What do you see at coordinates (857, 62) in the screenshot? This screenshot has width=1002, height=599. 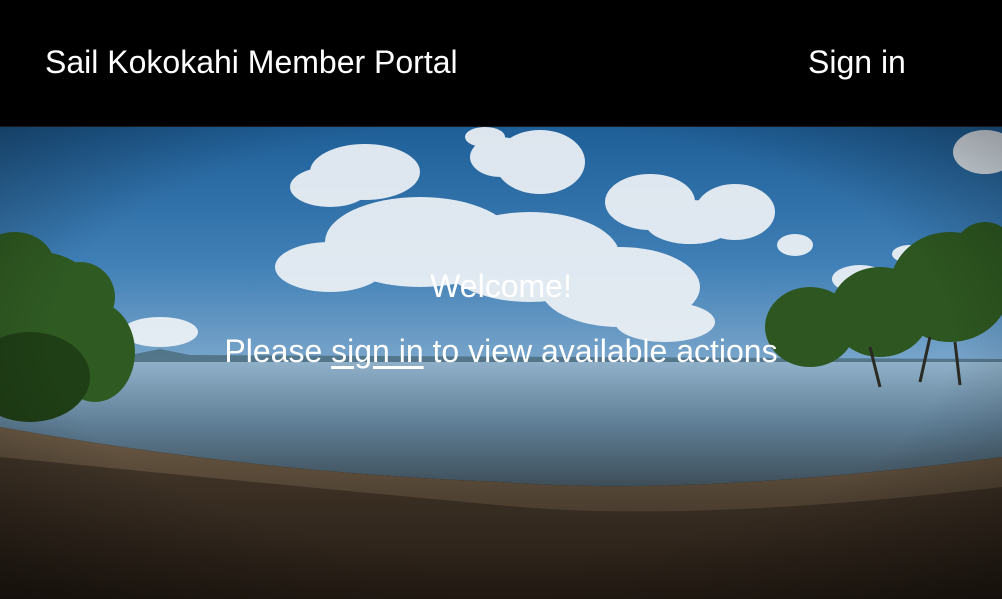 I see `sign-in-link: Sign in` at bounding box center [857, 62].